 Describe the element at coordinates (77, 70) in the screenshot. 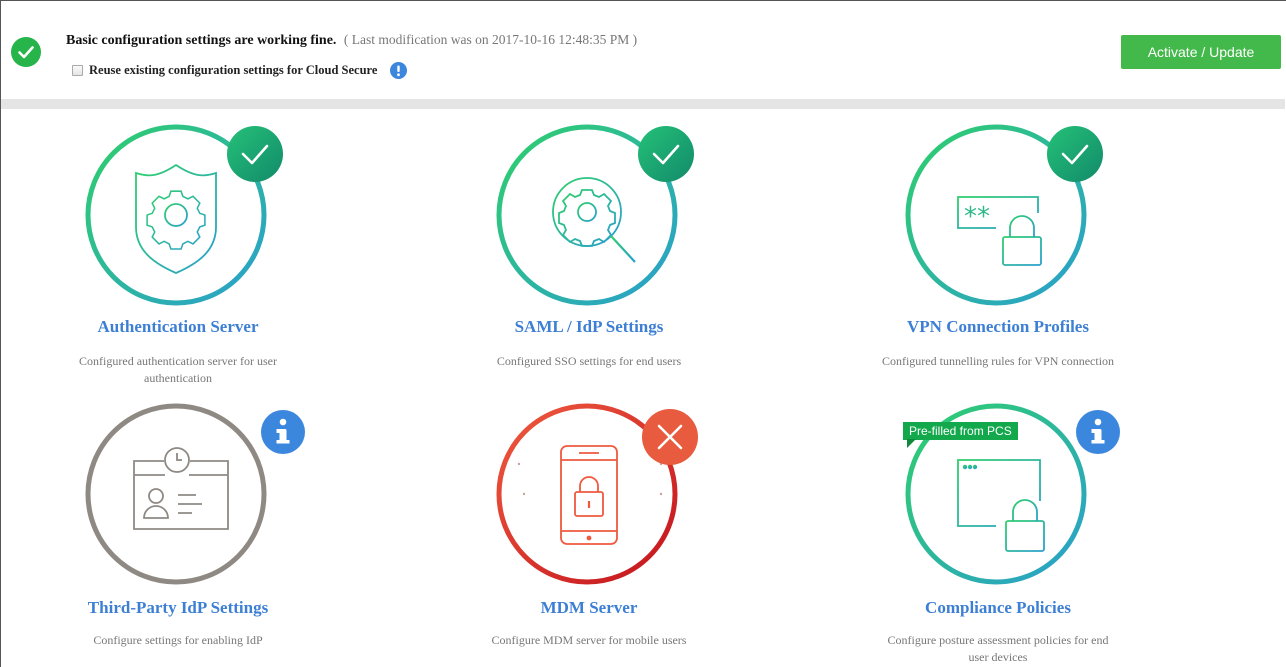

I see `reuse-config-checkbox` at that location.